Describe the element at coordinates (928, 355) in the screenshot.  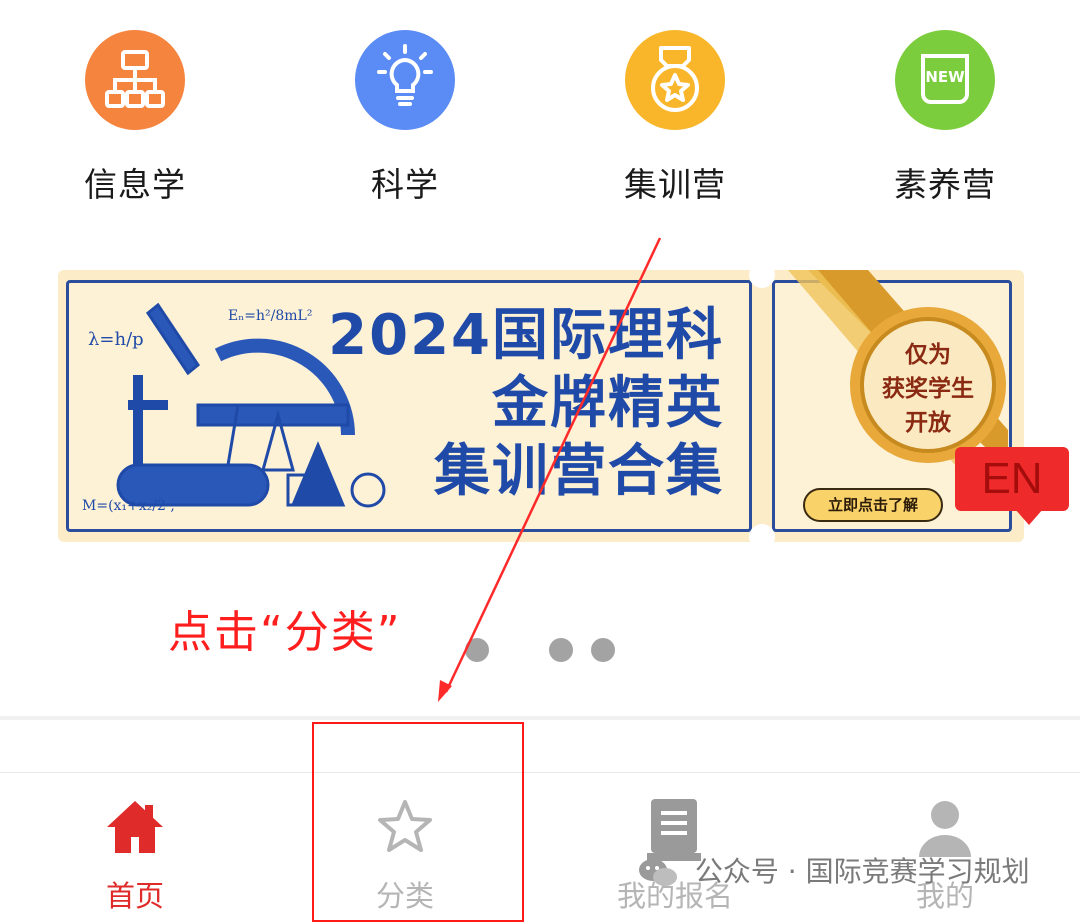
I see `seal-line-1: 仅为` at that location.